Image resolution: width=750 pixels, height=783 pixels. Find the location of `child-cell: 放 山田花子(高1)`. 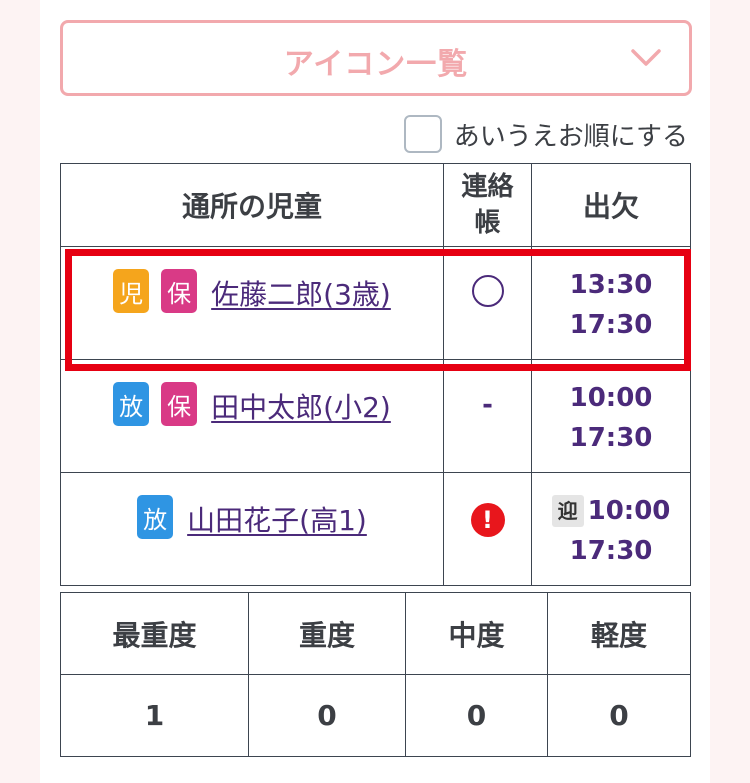

child-cell: 放 山田花子(高1) is located at coordinates (252, 529).